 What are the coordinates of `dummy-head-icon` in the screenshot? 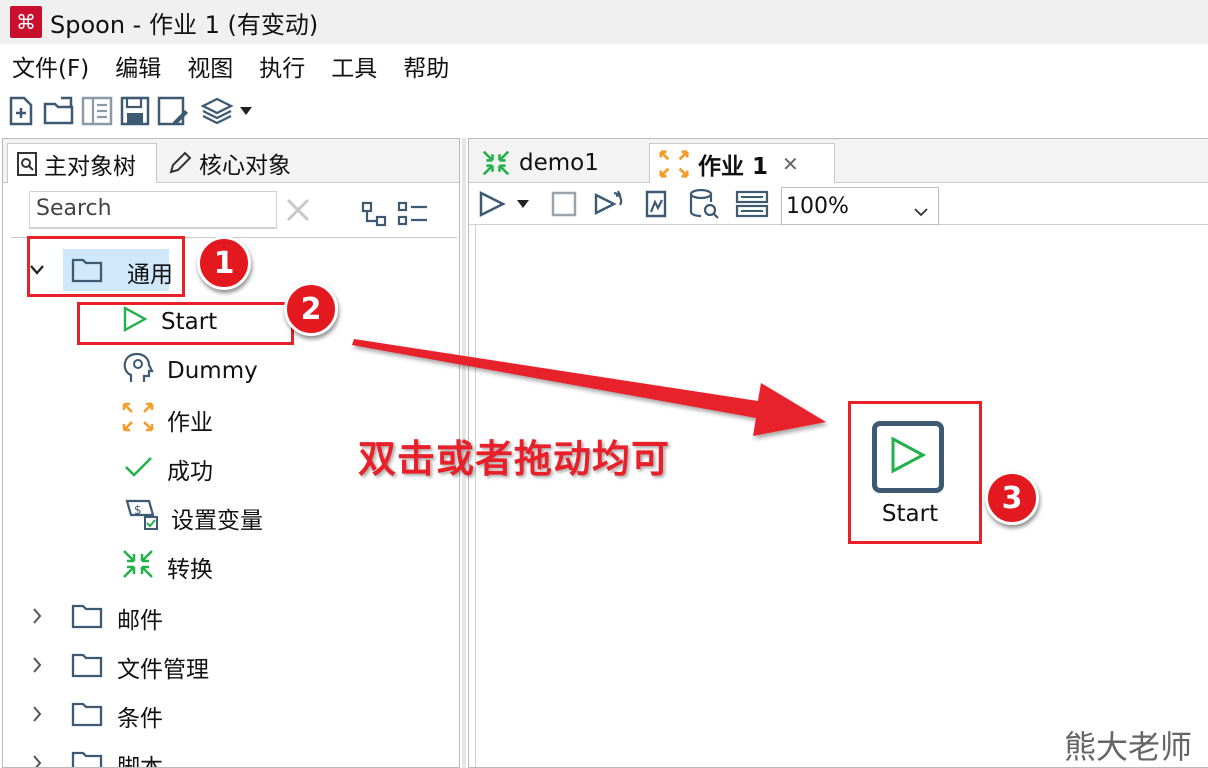 It's located at (138, 371).